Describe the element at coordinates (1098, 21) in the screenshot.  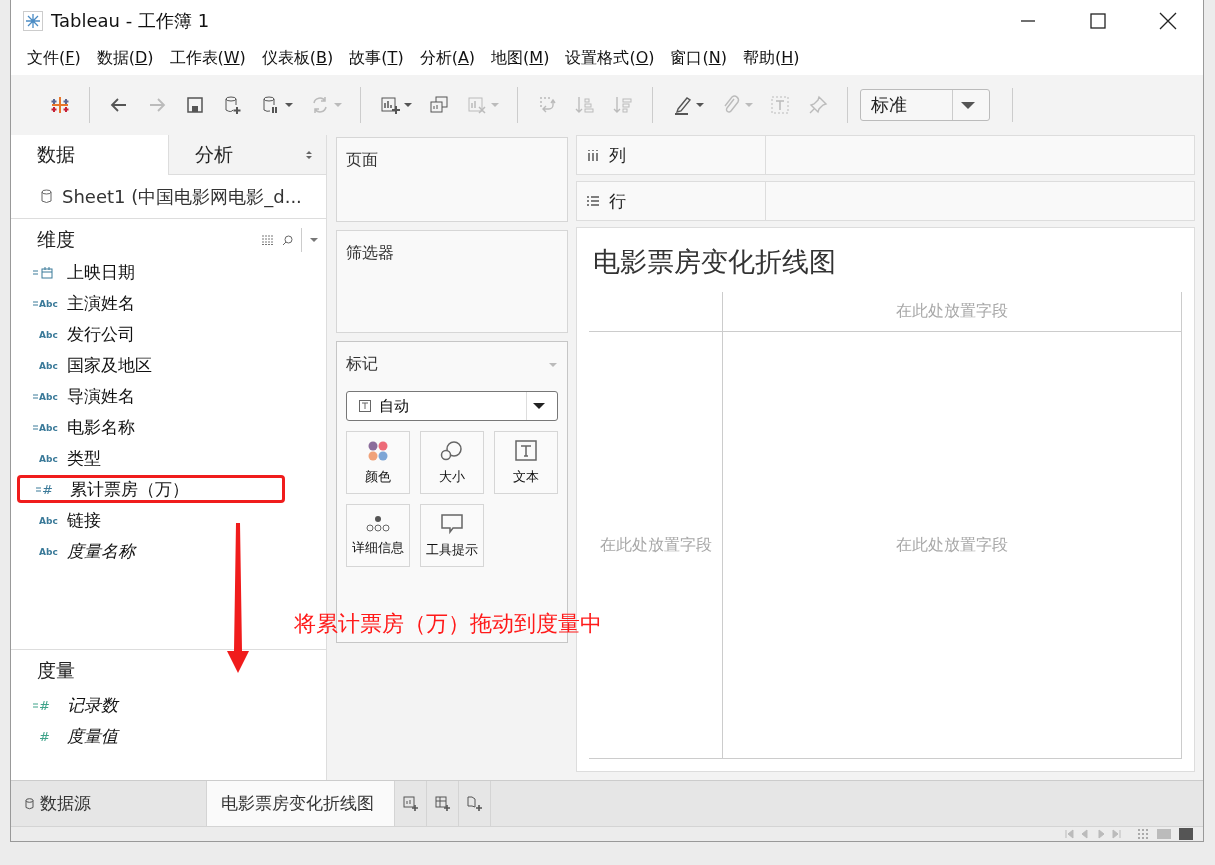
I see `maximize-icon` at that location.